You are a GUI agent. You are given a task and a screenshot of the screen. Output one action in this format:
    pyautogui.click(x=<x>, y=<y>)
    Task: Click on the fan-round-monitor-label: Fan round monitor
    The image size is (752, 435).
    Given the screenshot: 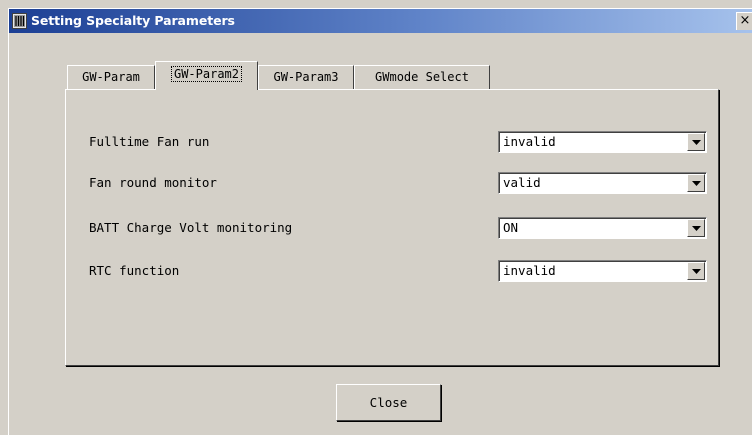 What is the action you would take?
    pyautogui.click(x=153, y=182)
    